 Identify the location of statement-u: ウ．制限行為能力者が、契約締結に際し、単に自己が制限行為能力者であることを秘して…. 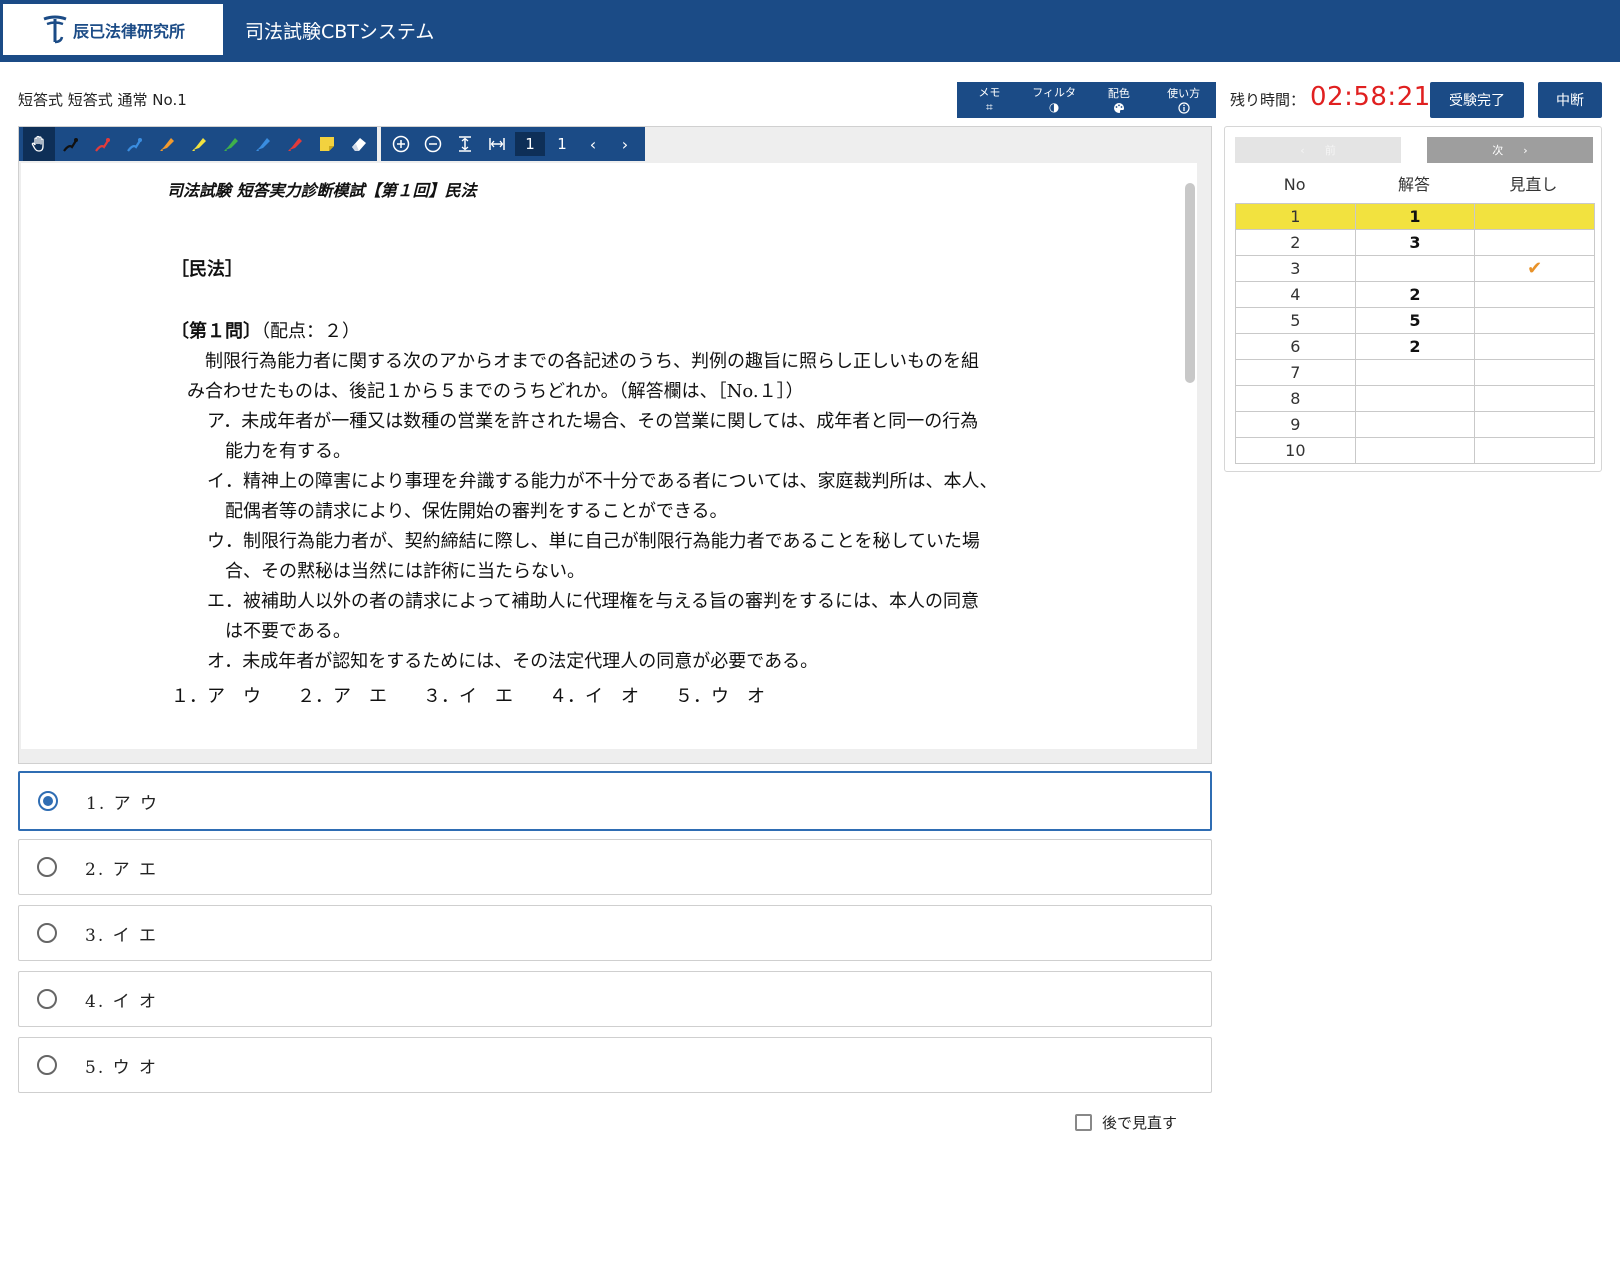
(593, 541).